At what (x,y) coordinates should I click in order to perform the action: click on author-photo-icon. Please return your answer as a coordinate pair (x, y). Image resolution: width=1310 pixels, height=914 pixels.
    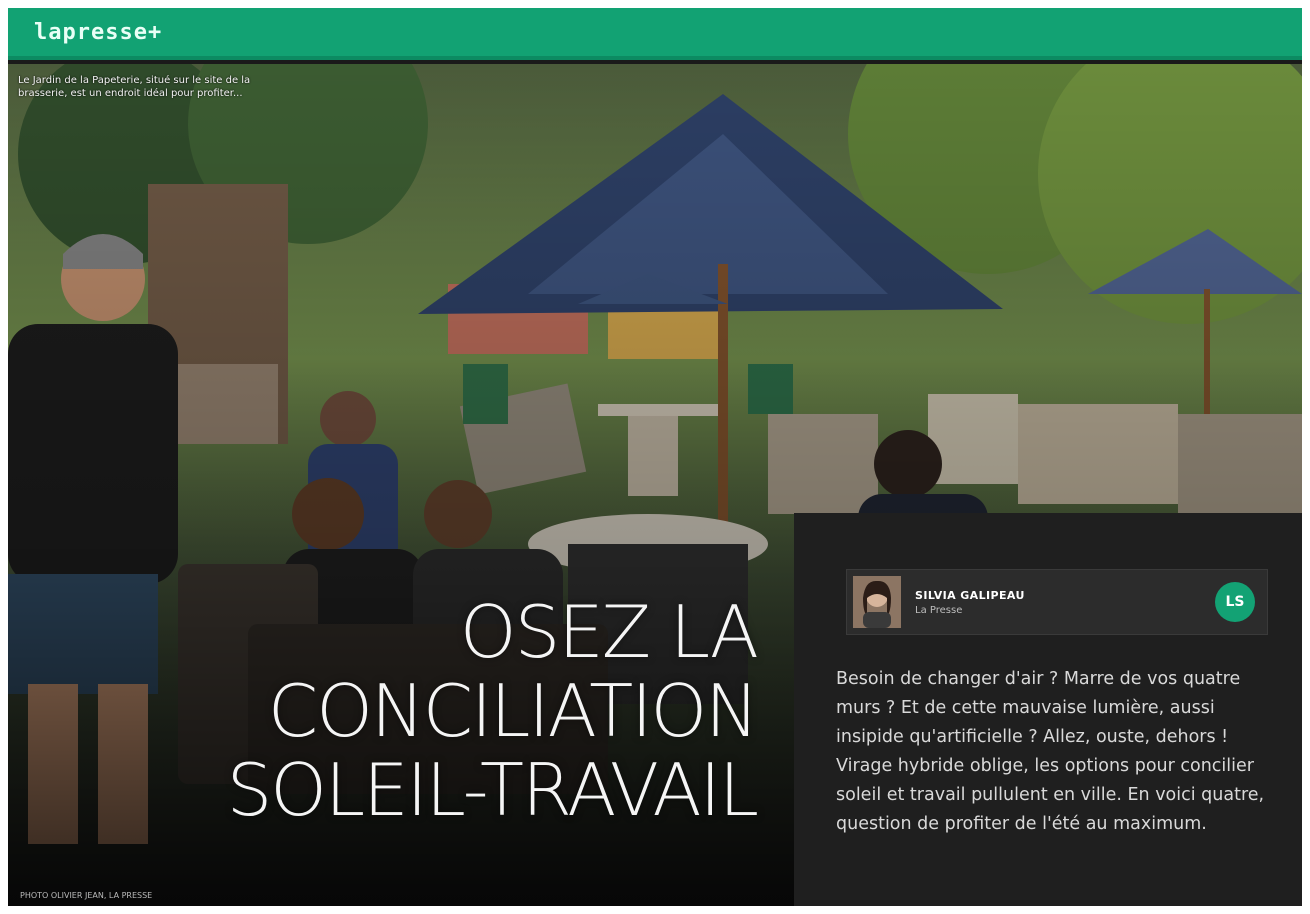
    Looking at the image, I should click on (877, 602).